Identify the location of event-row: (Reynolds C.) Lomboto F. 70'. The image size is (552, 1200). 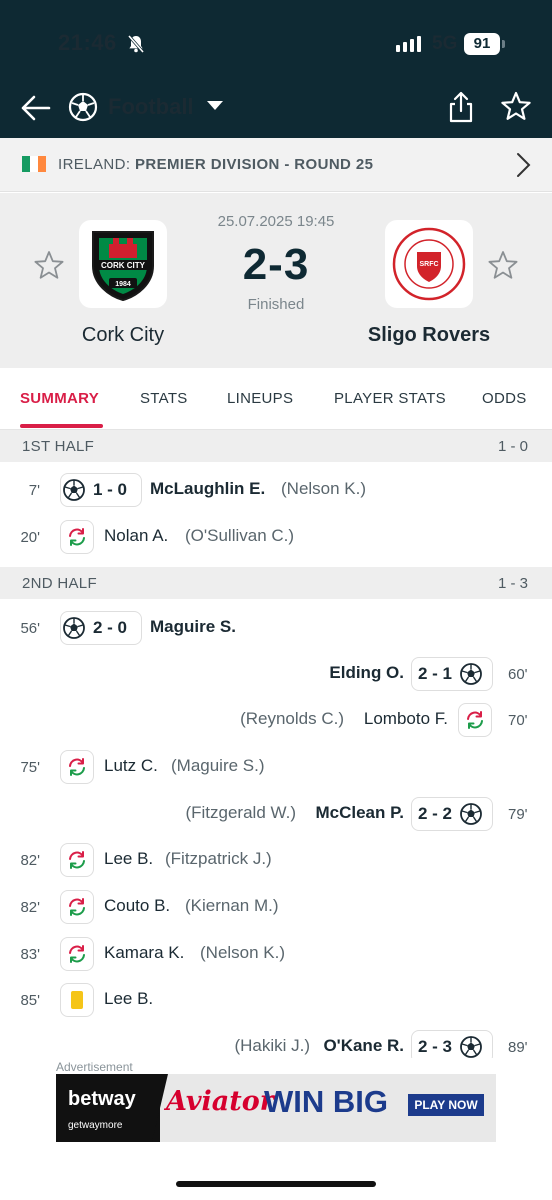
(276, 721).